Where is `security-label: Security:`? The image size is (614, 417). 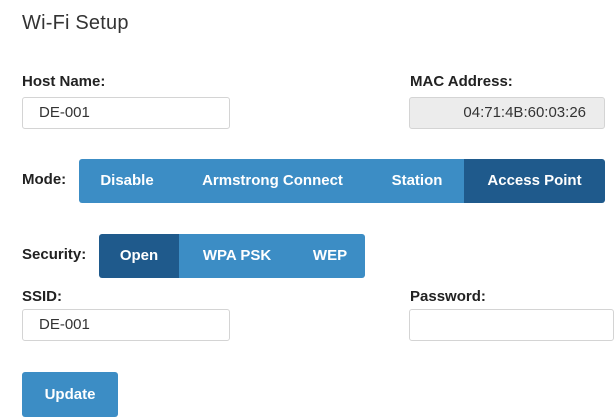
security-label: Security: is located at coordinates (54, 254).